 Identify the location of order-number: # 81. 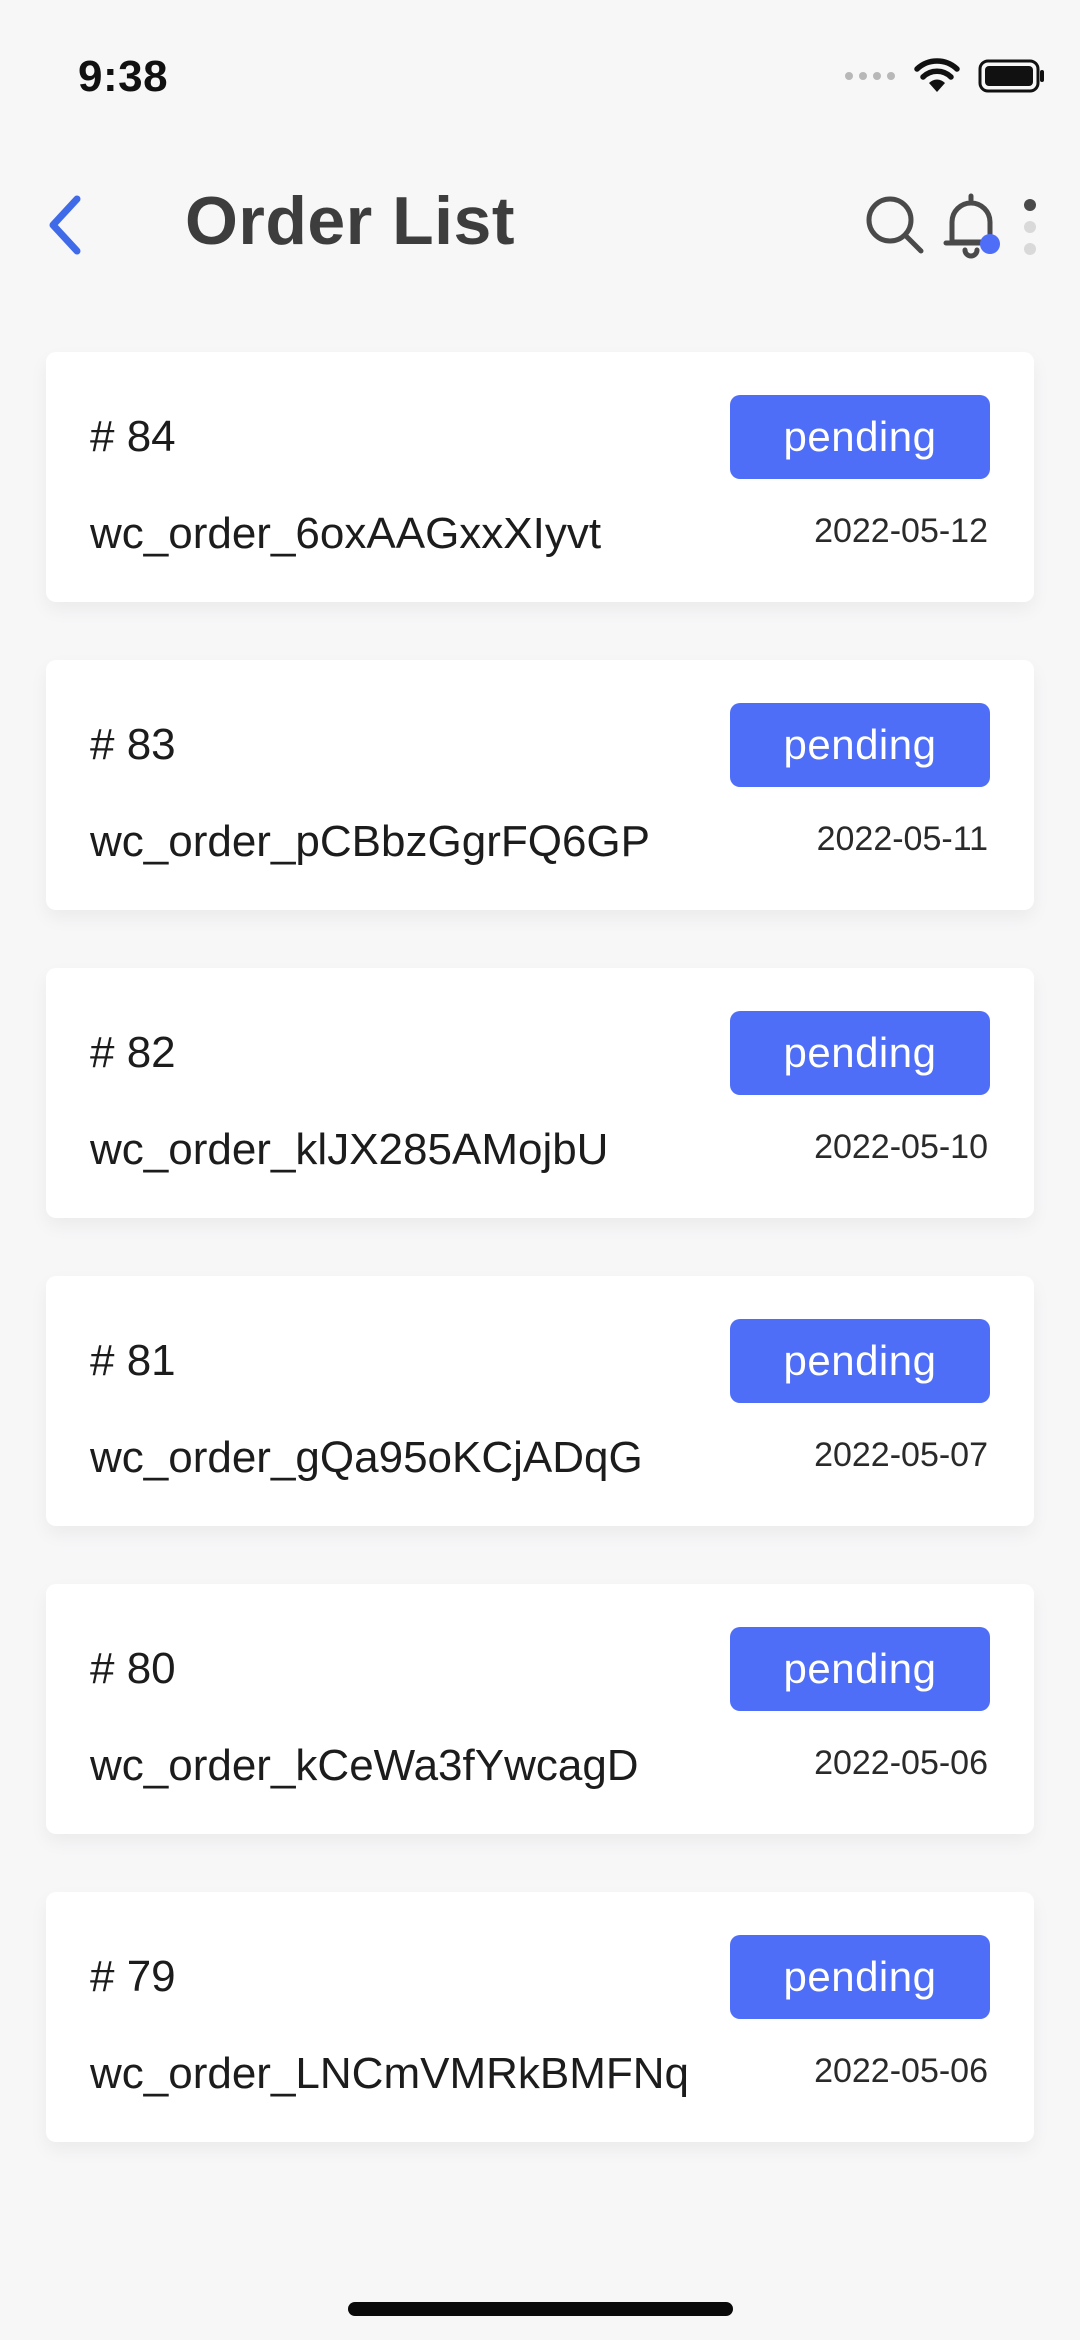
(133, 1360).